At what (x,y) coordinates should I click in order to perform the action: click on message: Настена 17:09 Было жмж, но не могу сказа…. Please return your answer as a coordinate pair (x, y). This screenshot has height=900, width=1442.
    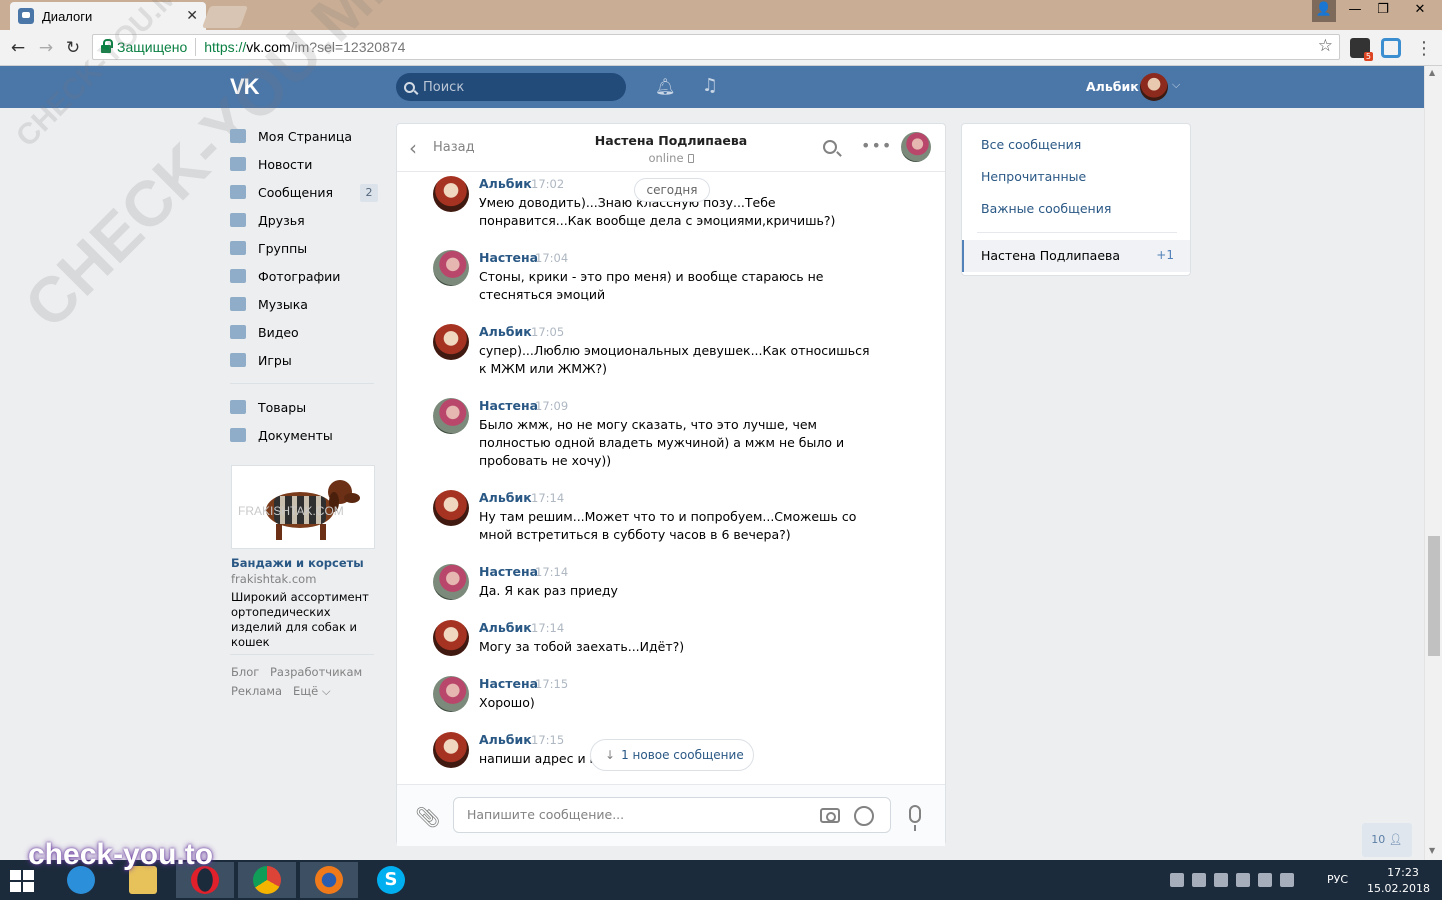
    Looking at the image, I should click on (663, 435).